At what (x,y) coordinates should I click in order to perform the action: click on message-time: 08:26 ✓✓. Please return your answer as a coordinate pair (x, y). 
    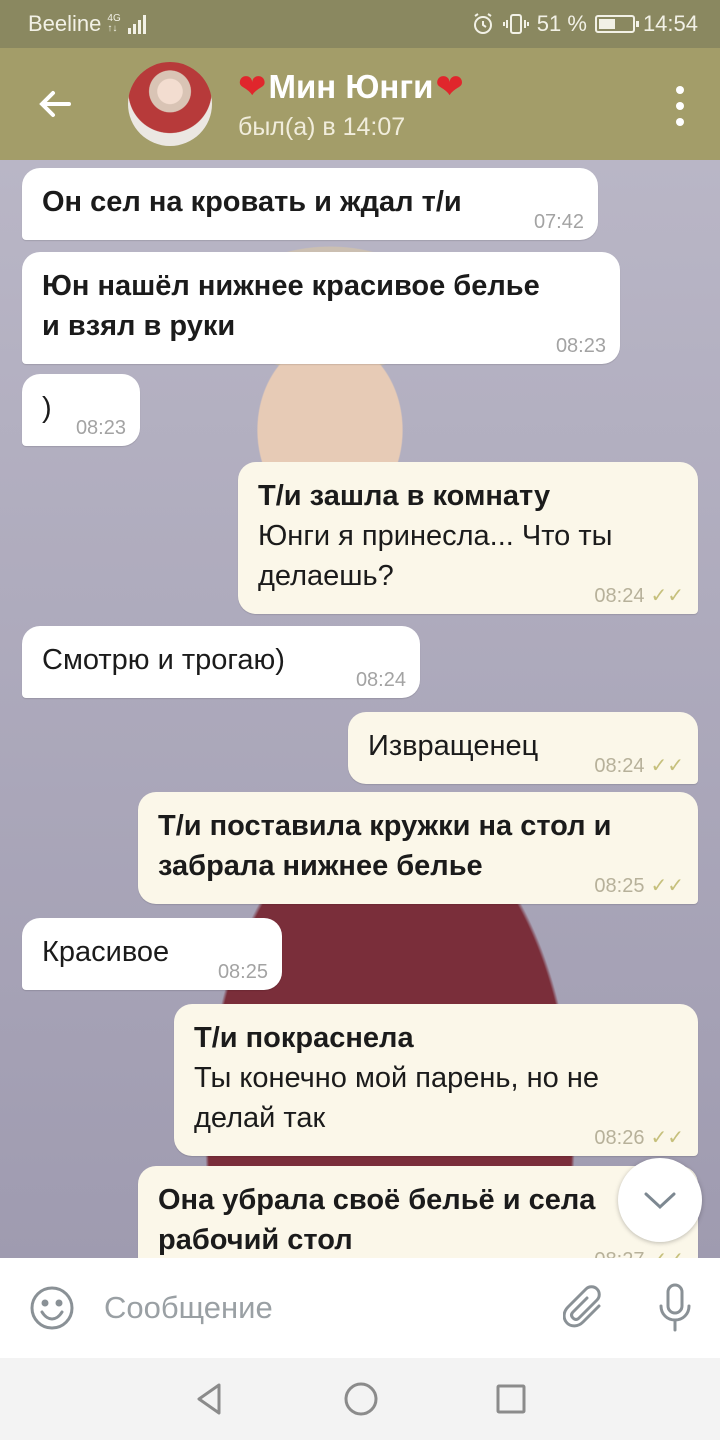
    Looking at the image, I should click on (639, 1138).